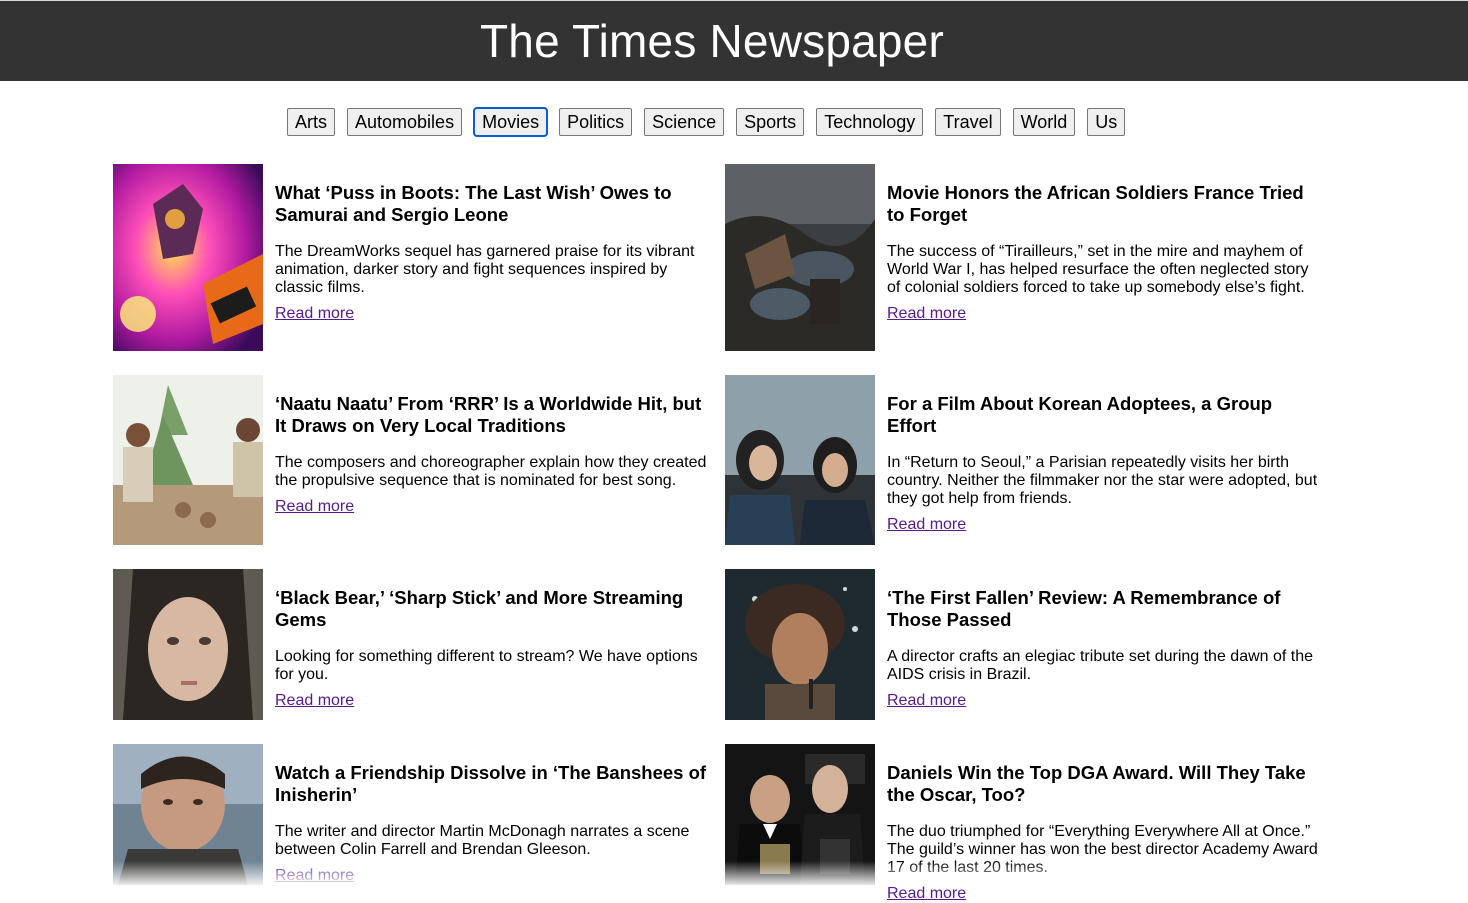  Describe the element at coordinates (684, 122) in the screenshot. I see `nav-button-science: Science` at that location.